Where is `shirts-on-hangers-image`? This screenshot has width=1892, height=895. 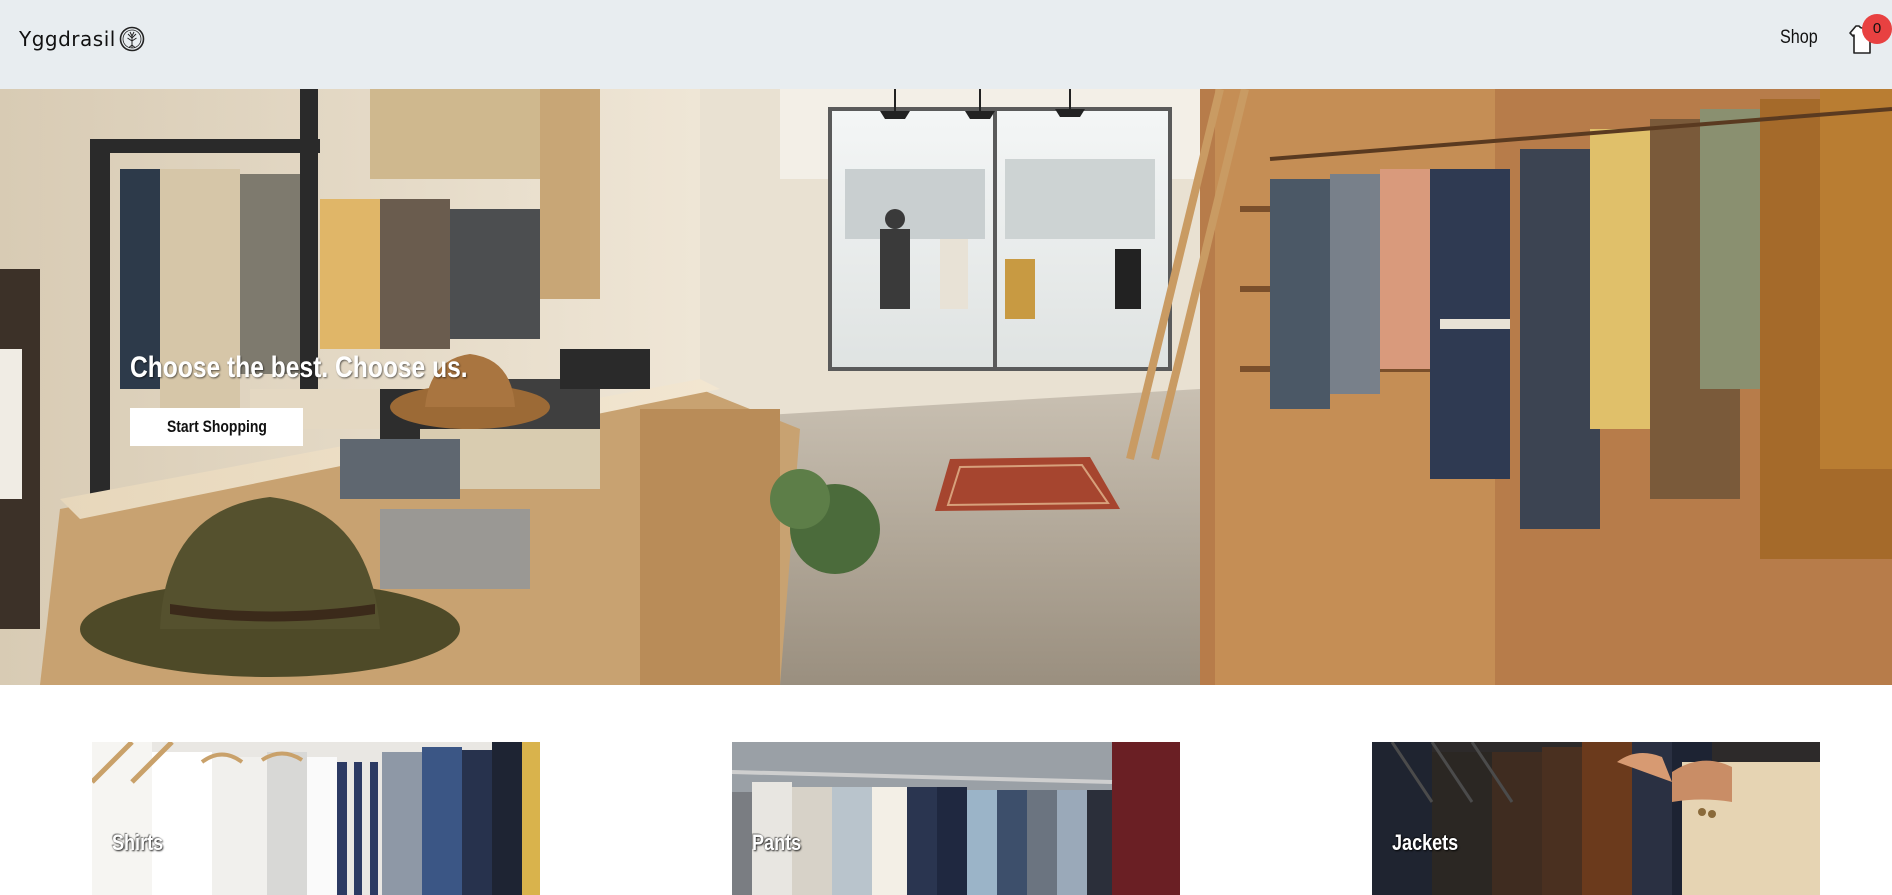
shirts-on-hangers-image is located at coordinates (316, 818).